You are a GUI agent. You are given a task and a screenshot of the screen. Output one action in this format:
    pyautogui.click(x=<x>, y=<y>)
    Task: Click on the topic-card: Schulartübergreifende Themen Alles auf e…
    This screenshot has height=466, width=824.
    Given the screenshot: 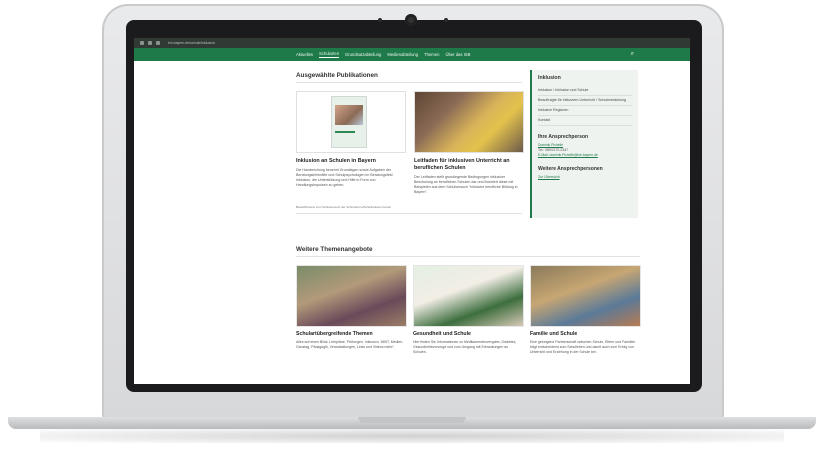 What is the action you would take?
    pyautogui.click(x=351, y=310)
    